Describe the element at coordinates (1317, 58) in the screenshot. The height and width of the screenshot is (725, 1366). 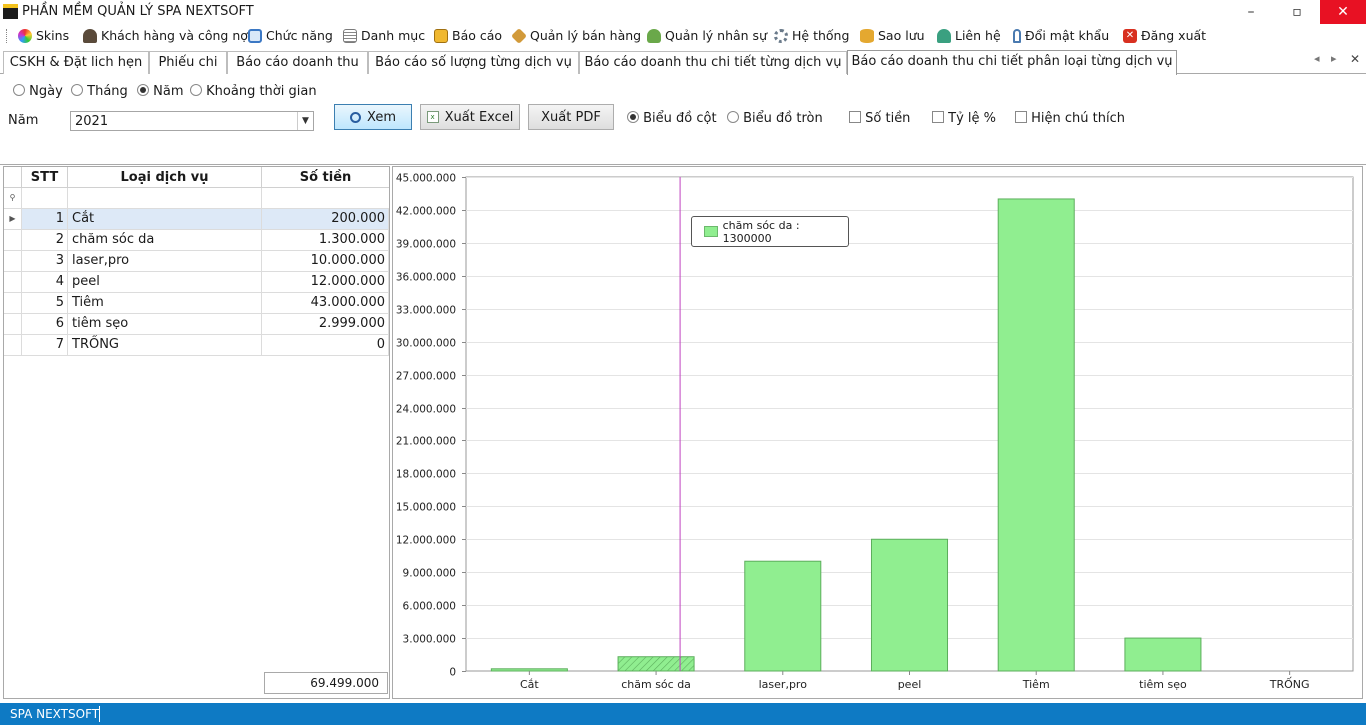
I see `tab-prev-icon: ◂` at that location.